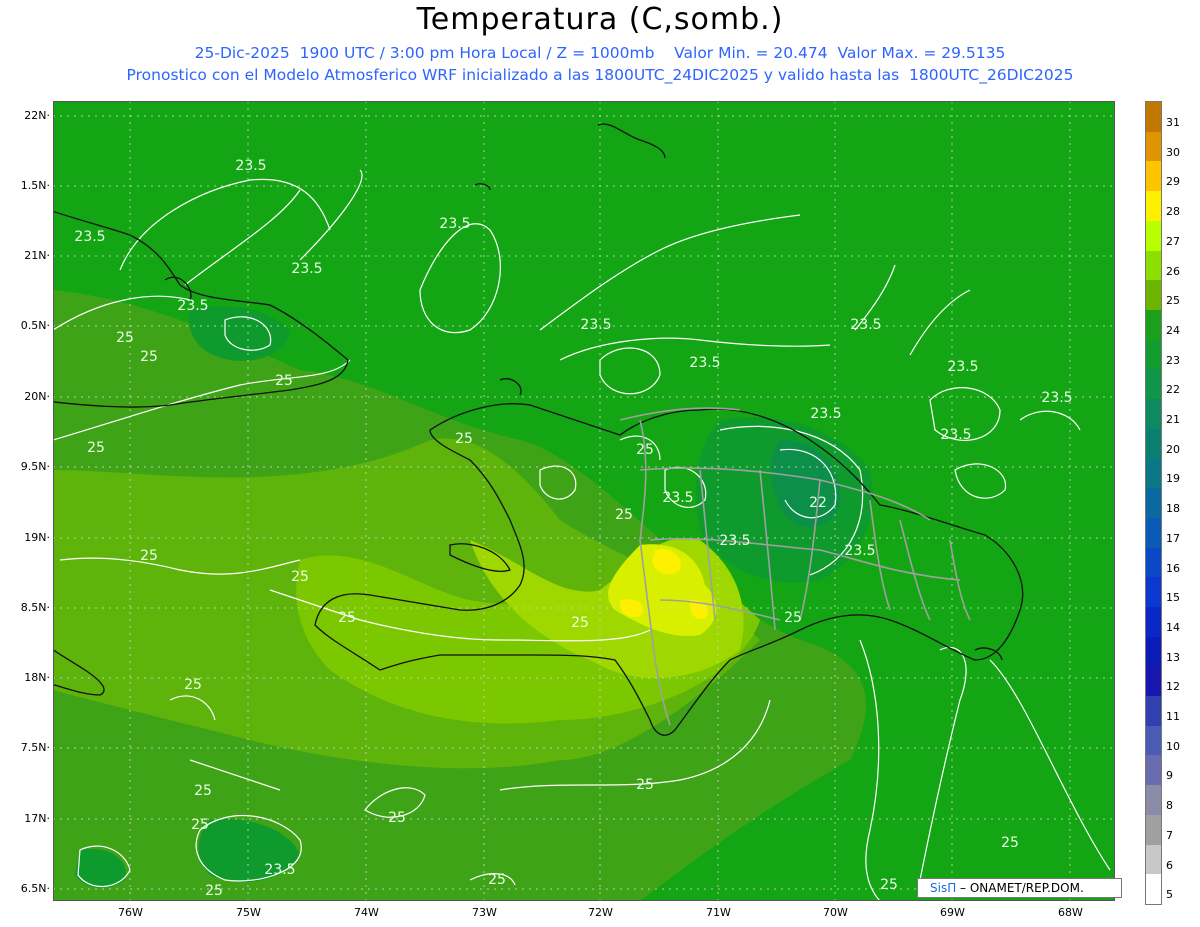  I want to click on latitude-label: 19N·, so click(37, 537).